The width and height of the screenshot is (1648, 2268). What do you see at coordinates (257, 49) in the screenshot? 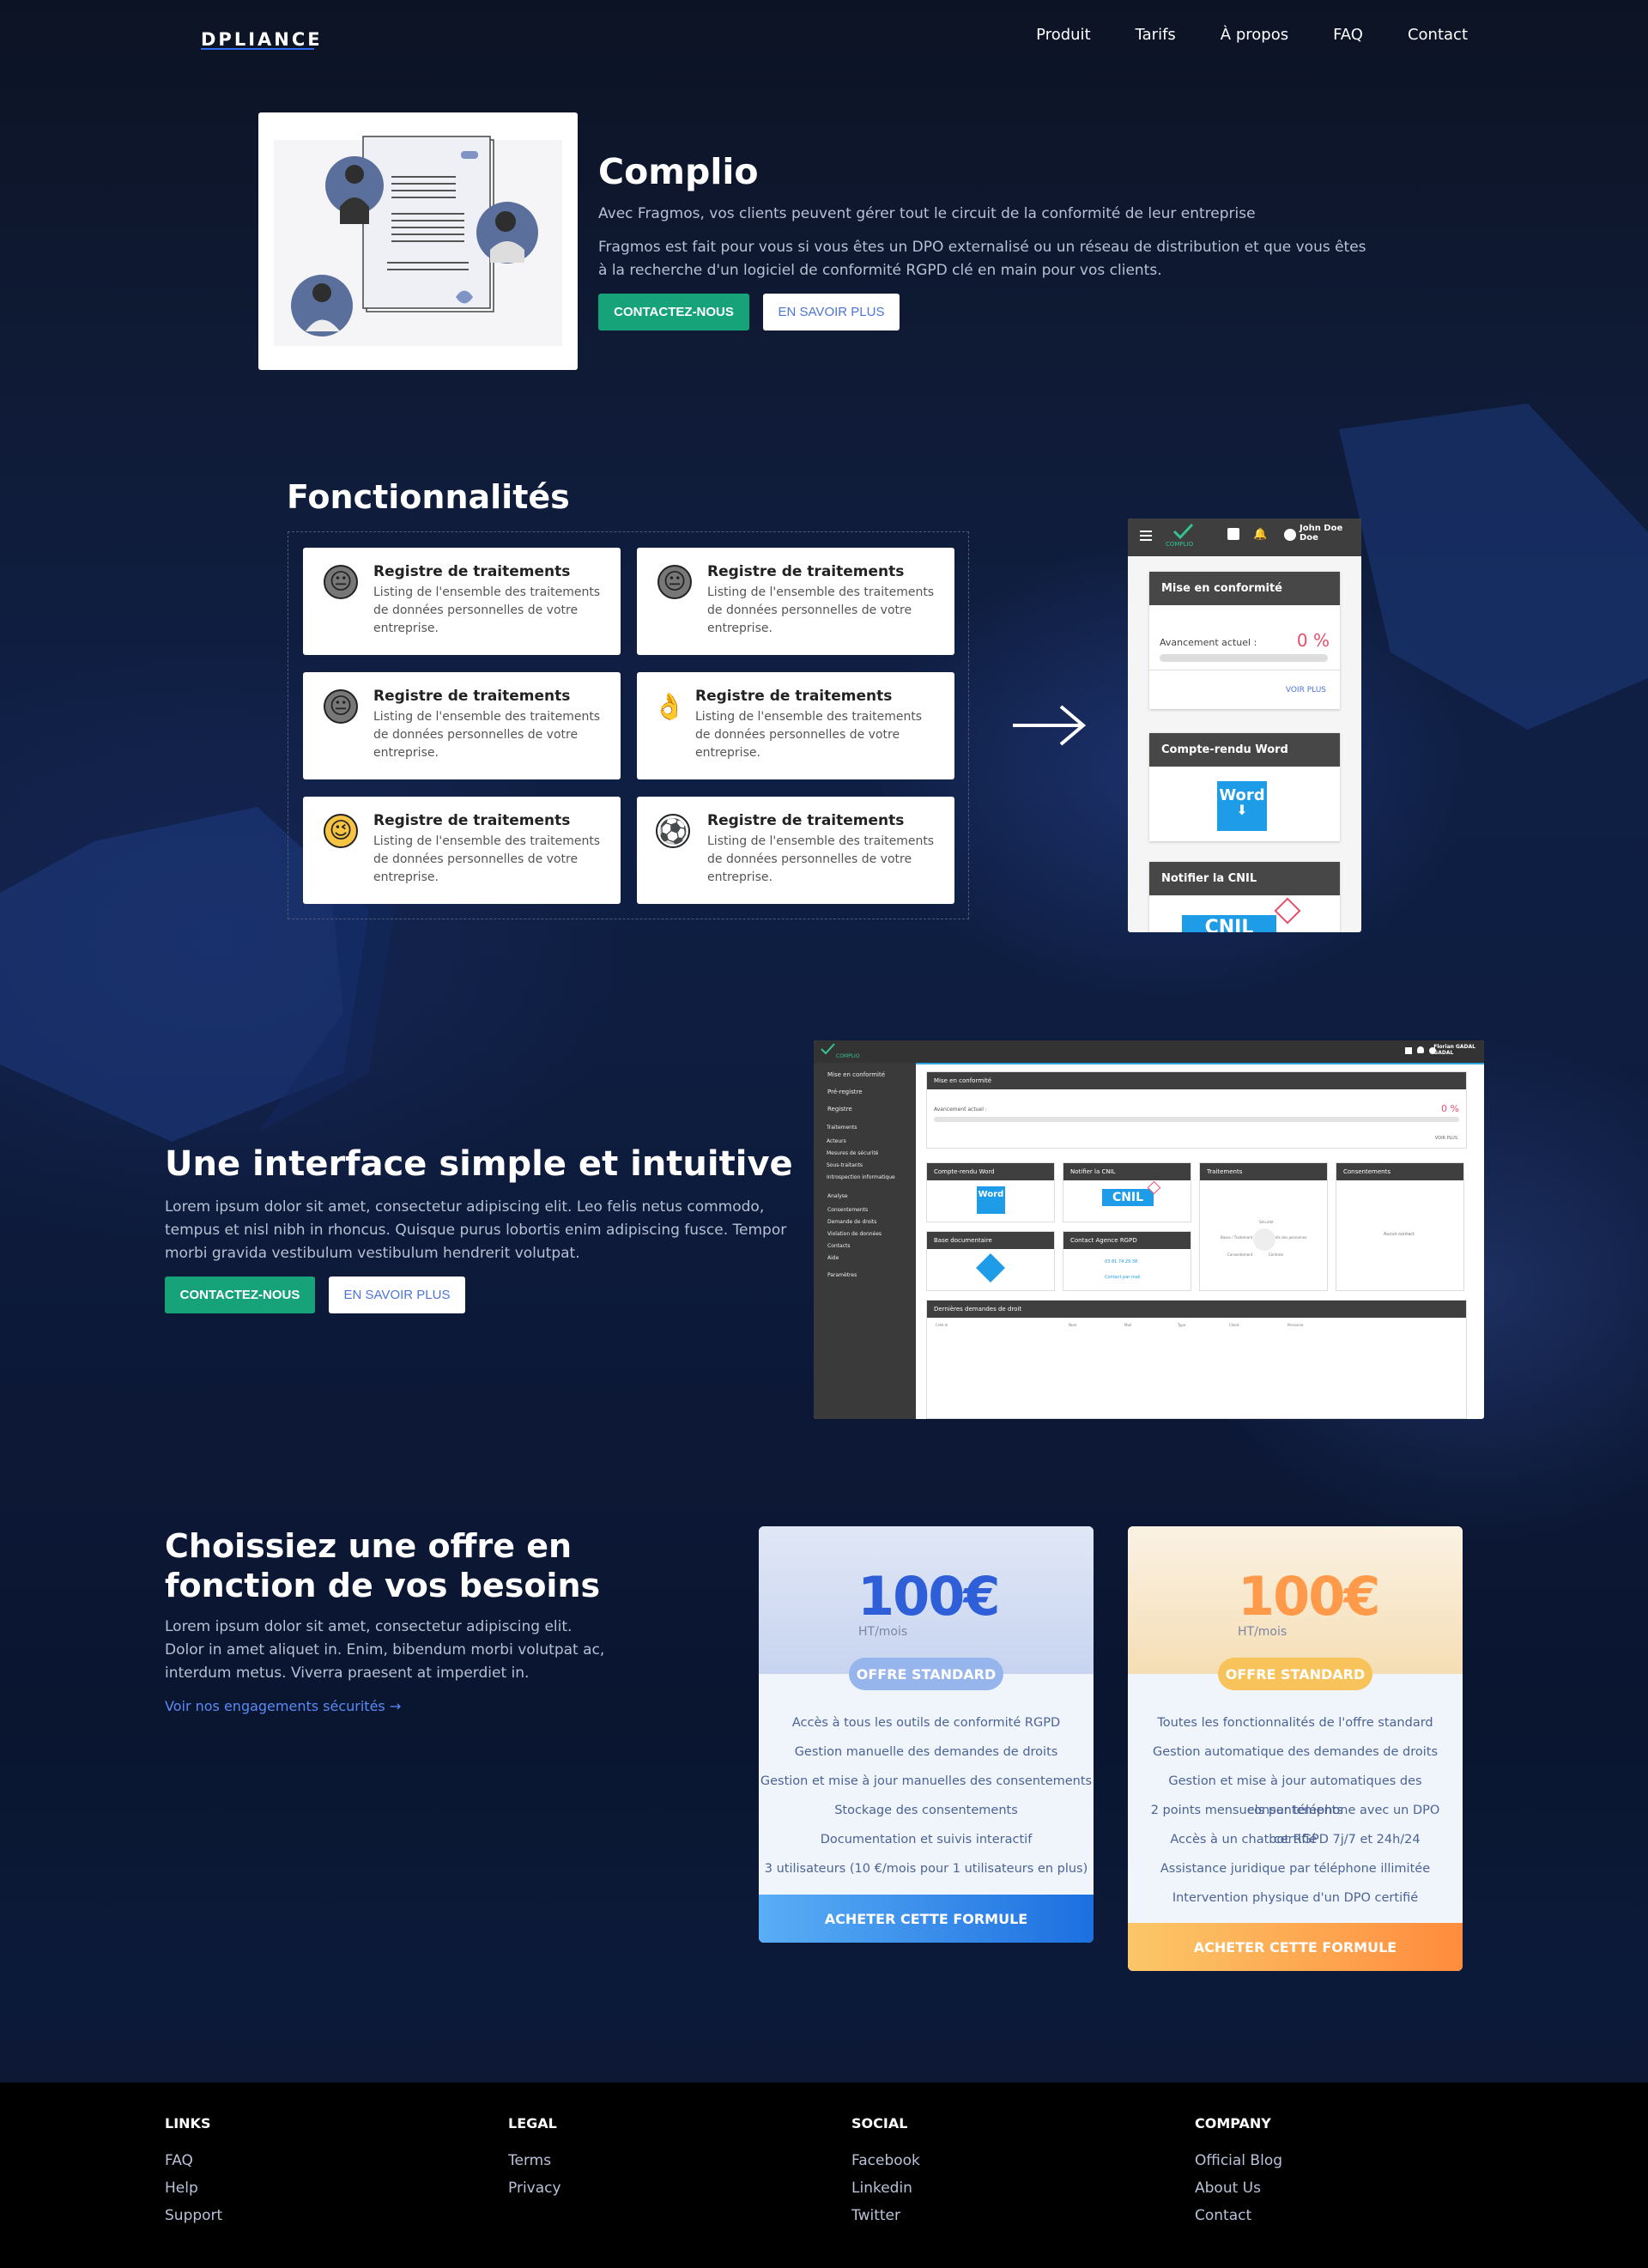
I see `logo-underline` at bounding box center [257, 49].